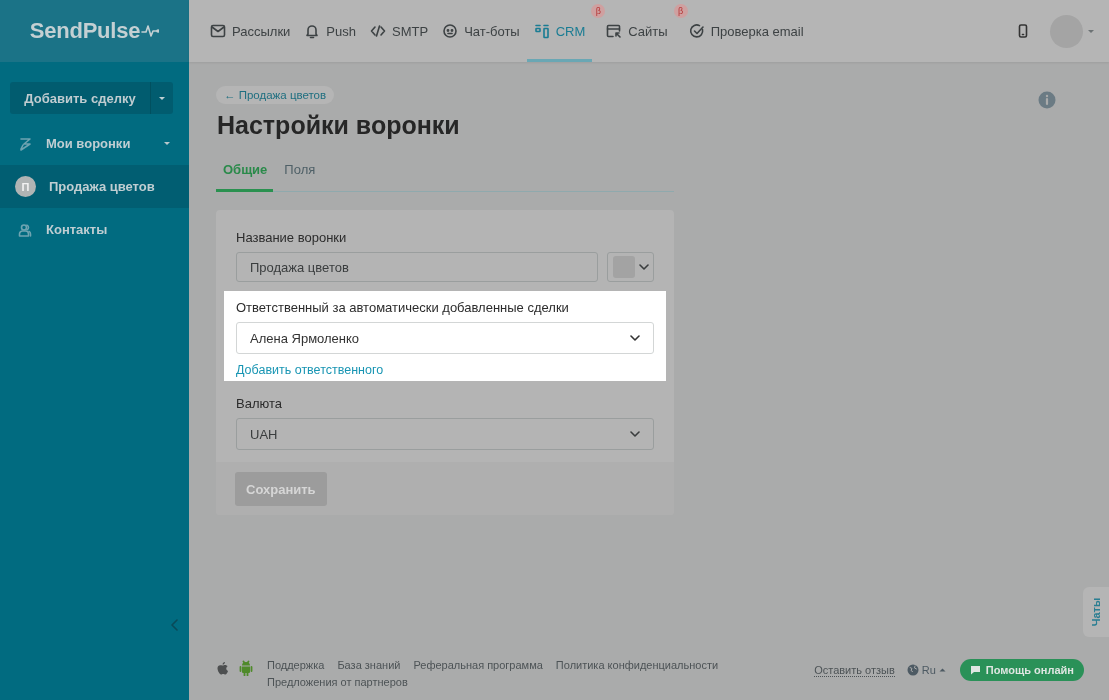  Describe the element at coordinates (541, 31) in the screenshot. I see `columns-icon` at that location.